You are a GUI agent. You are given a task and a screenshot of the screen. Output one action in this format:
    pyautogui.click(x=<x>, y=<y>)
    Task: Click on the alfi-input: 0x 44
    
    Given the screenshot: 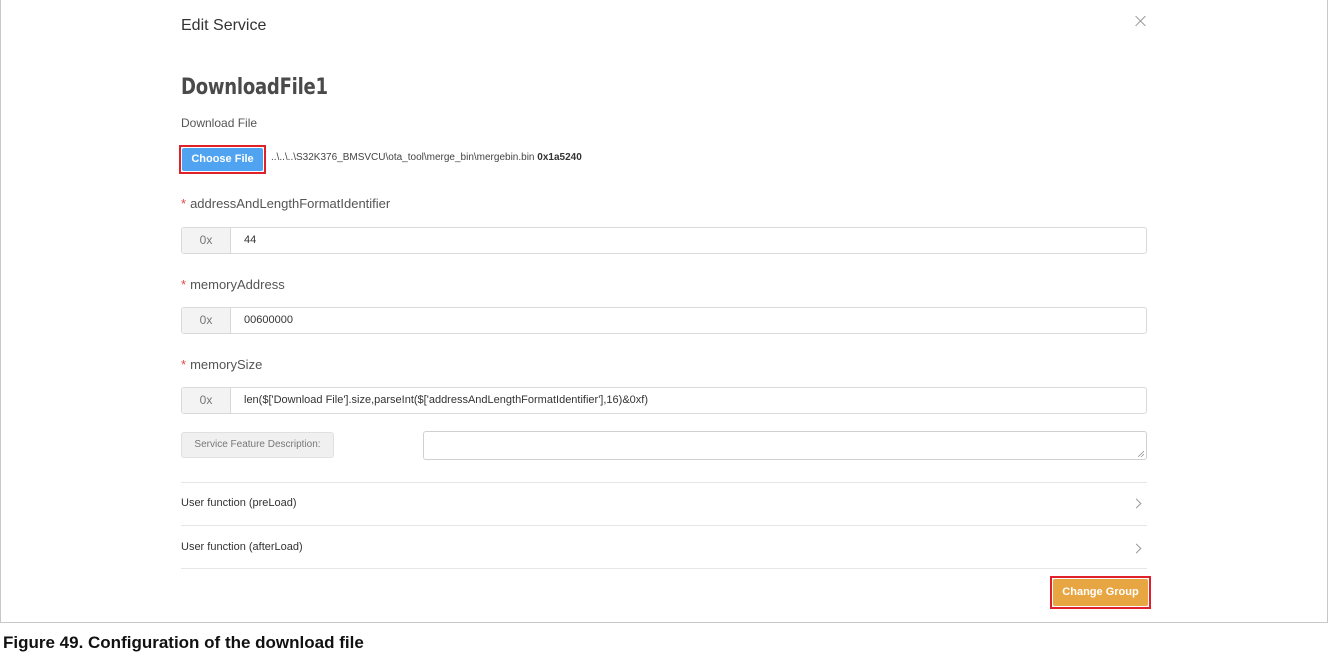 What is the action you would take?
    pyautogui.click(x=664, y=240)
    